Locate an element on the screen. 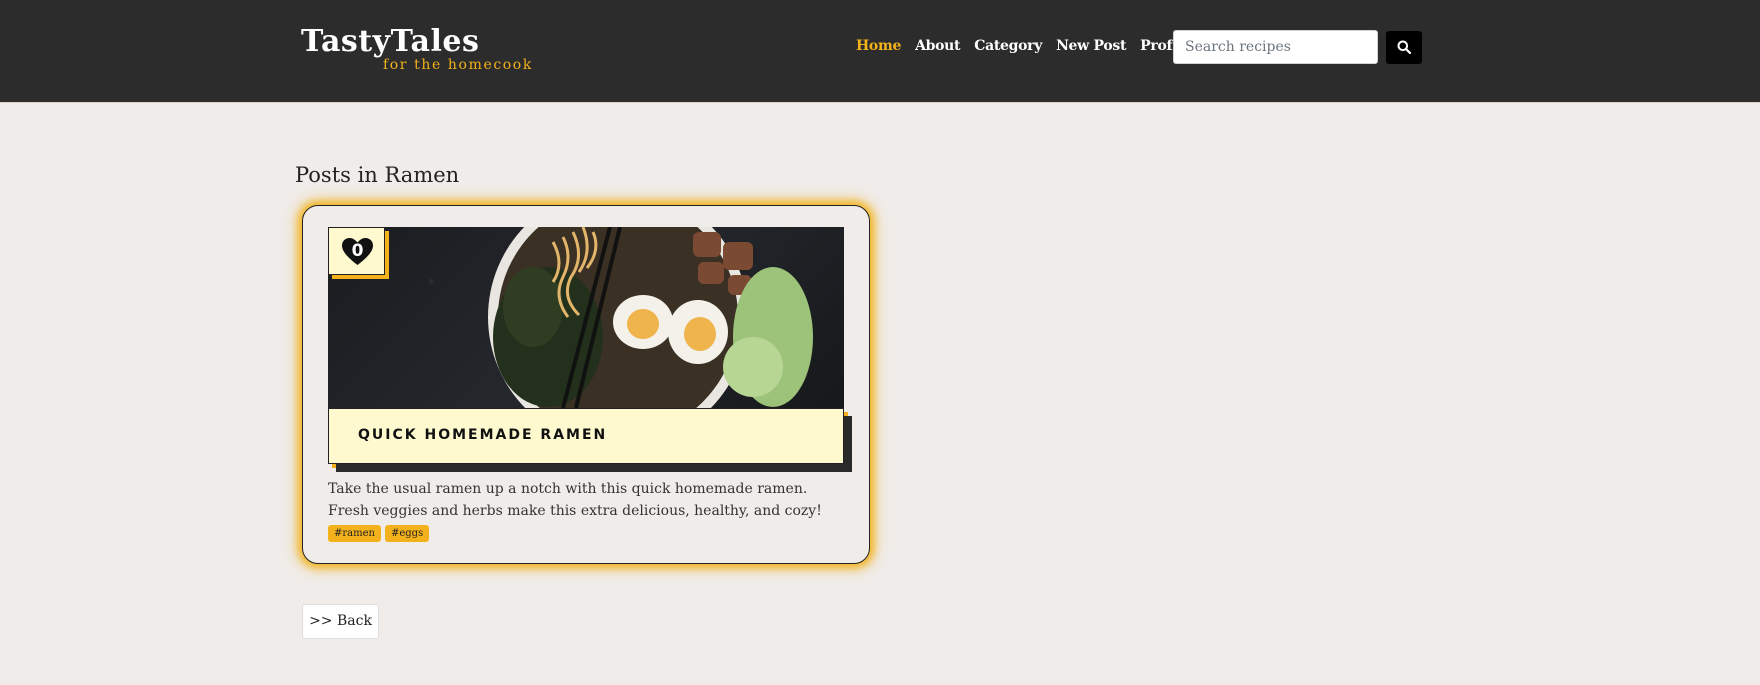  post-title-box: QUICK HOMEMADE RAMEN is located at coordinates (586, 436).